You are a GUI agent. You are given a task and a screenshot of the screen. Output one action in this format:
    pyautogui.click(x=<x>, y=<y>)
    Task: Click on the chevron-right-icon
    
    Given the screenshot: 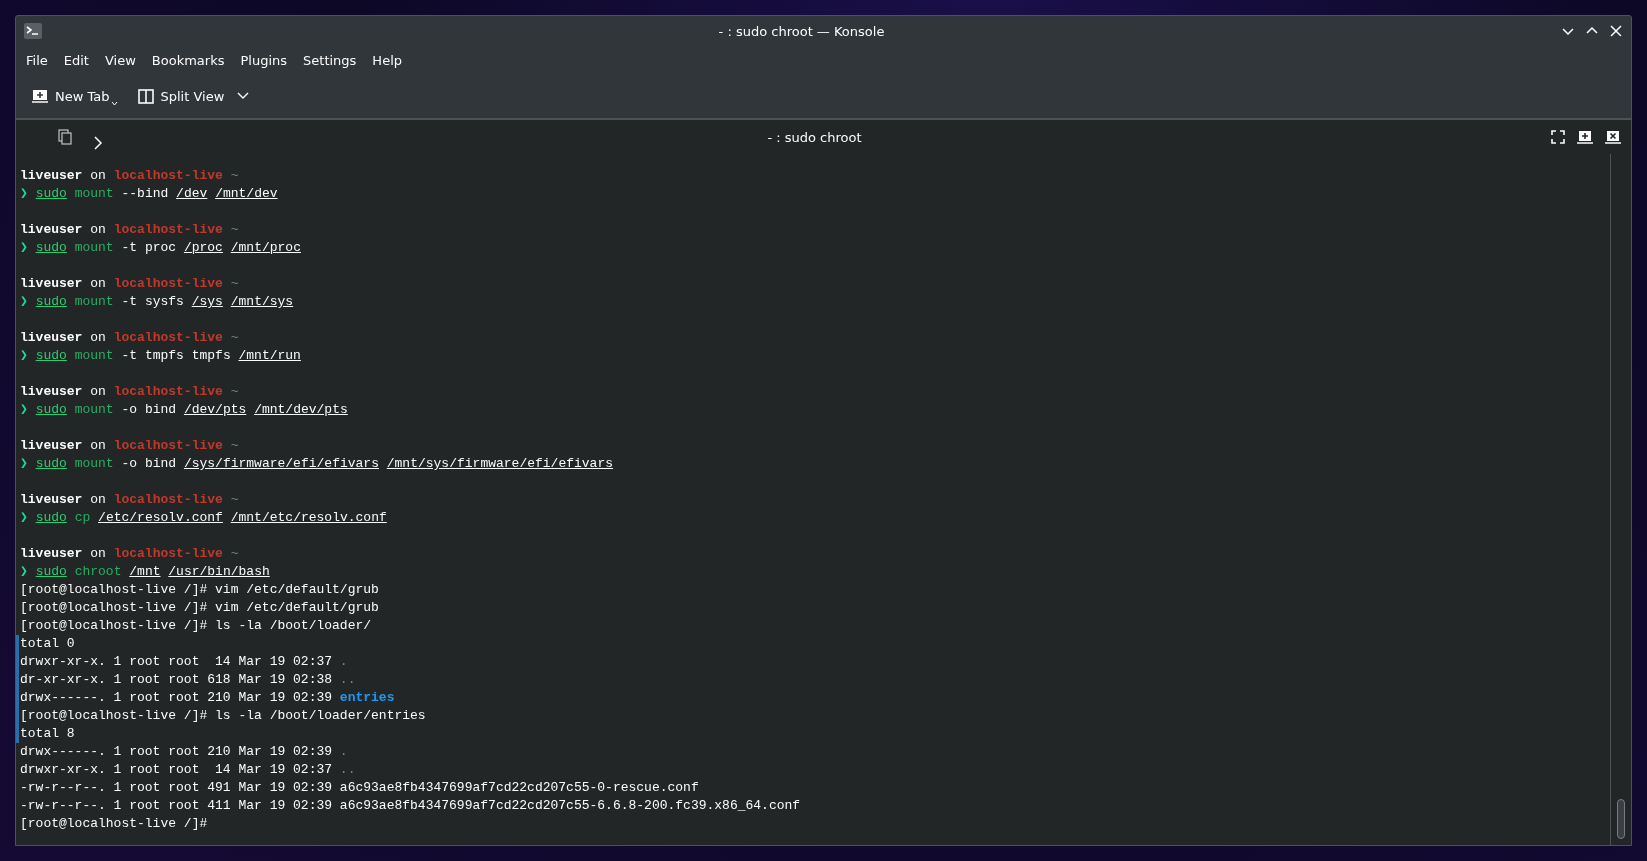 What is the action you would take?
    pyautogui.click(x=98, y=143)
    